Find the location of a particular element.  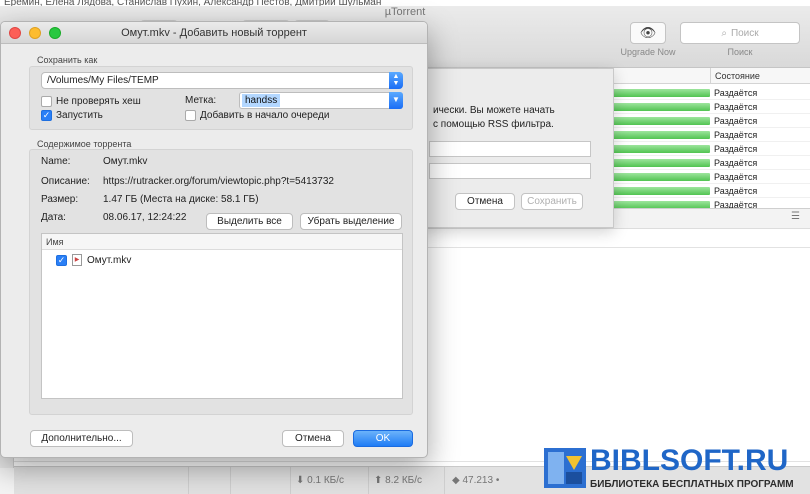

no-hash-check-checkbox: Не проверять хеш is located at coordinates (91, 101).